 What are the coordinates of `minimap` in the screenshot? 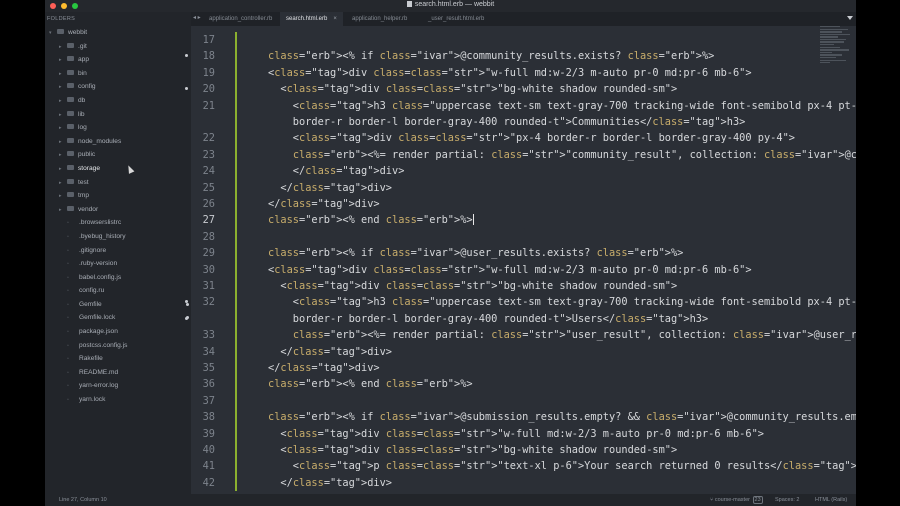 It's located at (837, 46).